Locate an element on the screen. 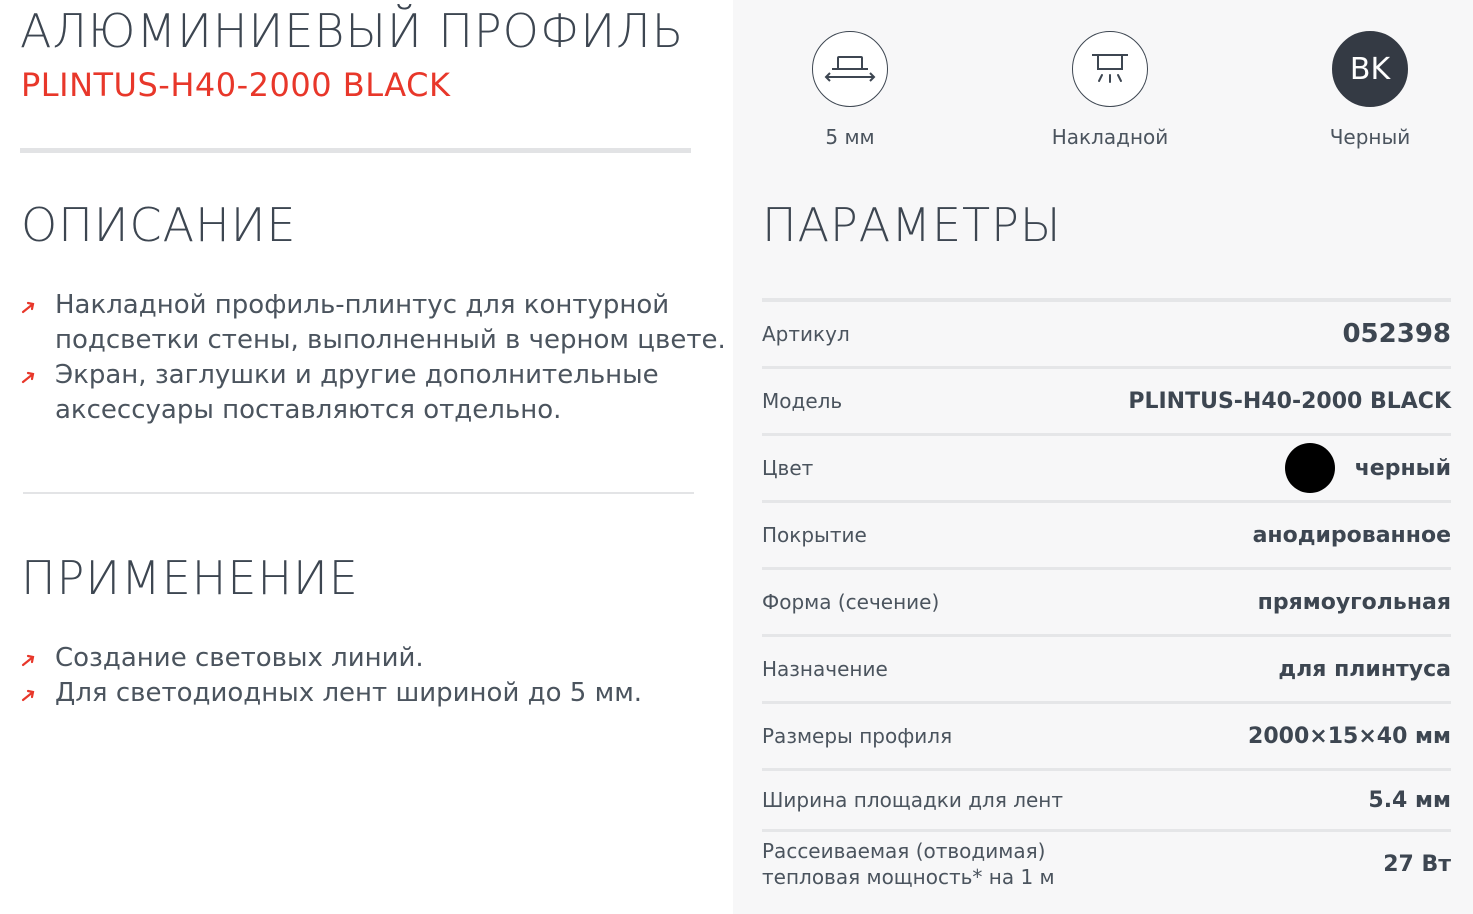 The image size is (1473, 914). param-key: Артикул is located at coordinates (806, 334).